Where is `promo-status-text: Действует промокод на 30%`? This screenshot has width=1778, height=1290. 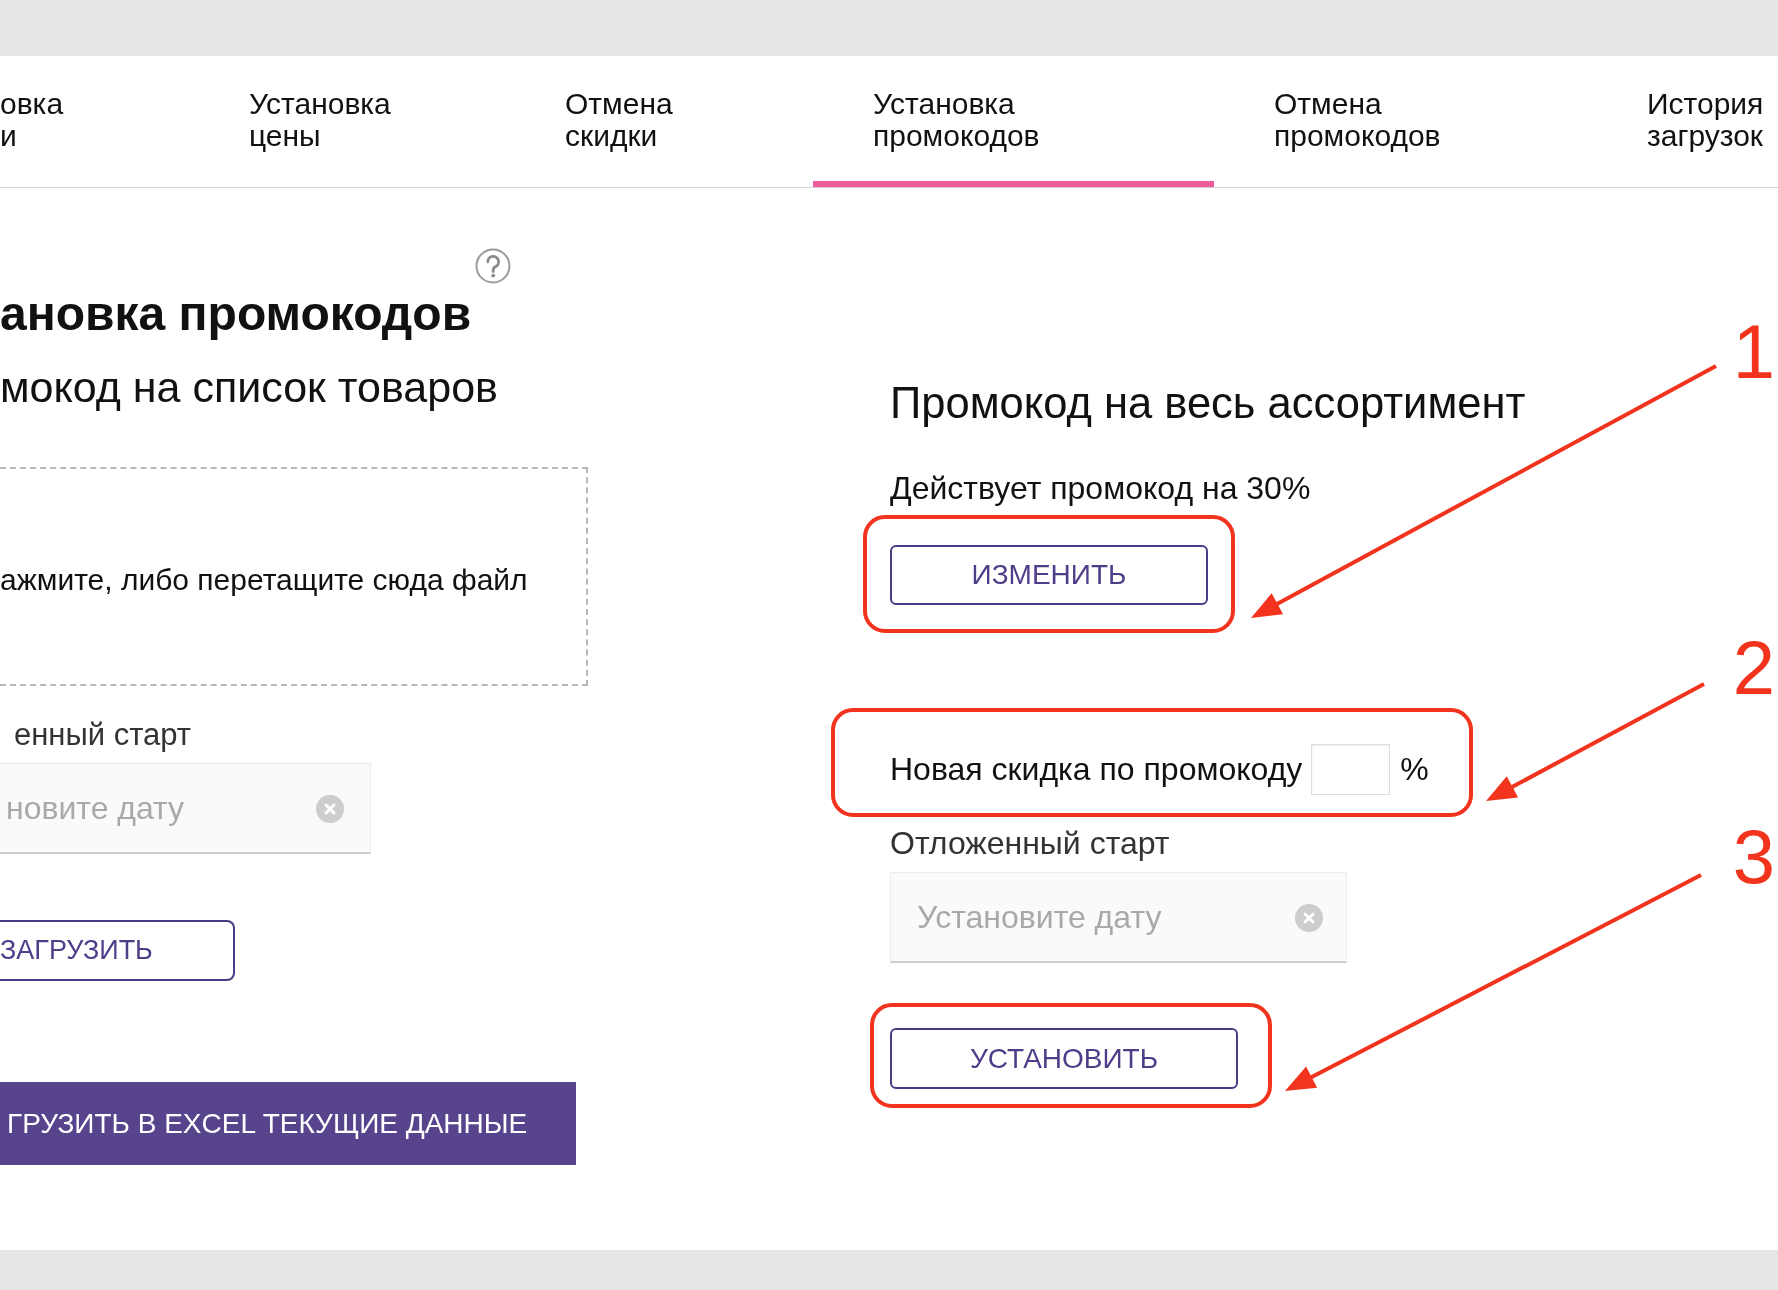 promo-status-text: Действует промокод на 30% is located at coordinates (1100, 488).